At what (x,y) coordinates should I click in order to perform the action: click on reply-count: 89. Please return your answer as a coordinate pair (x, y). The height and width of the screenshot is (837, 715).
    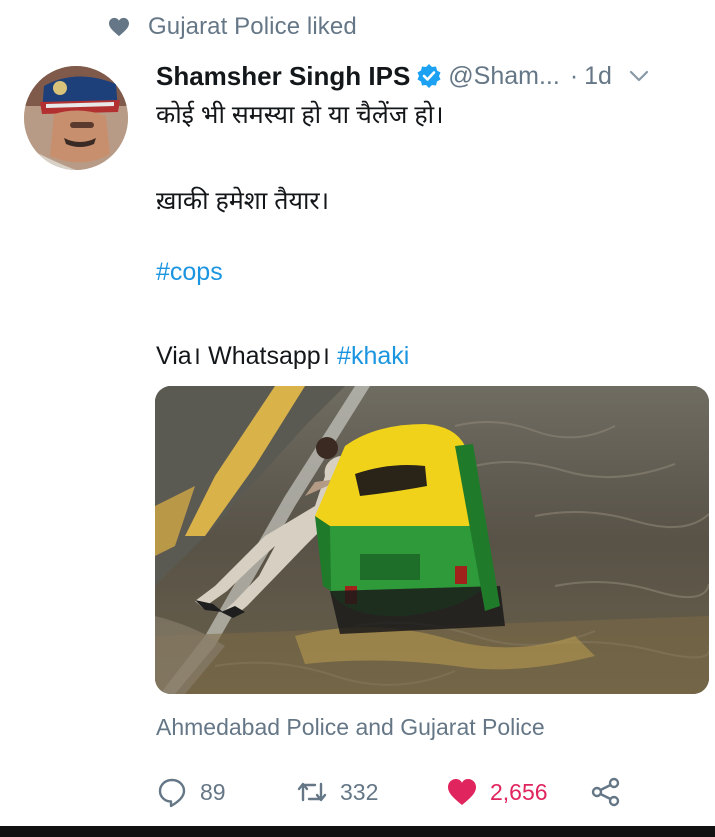
    Looking at the image, I should click on (213, 791).